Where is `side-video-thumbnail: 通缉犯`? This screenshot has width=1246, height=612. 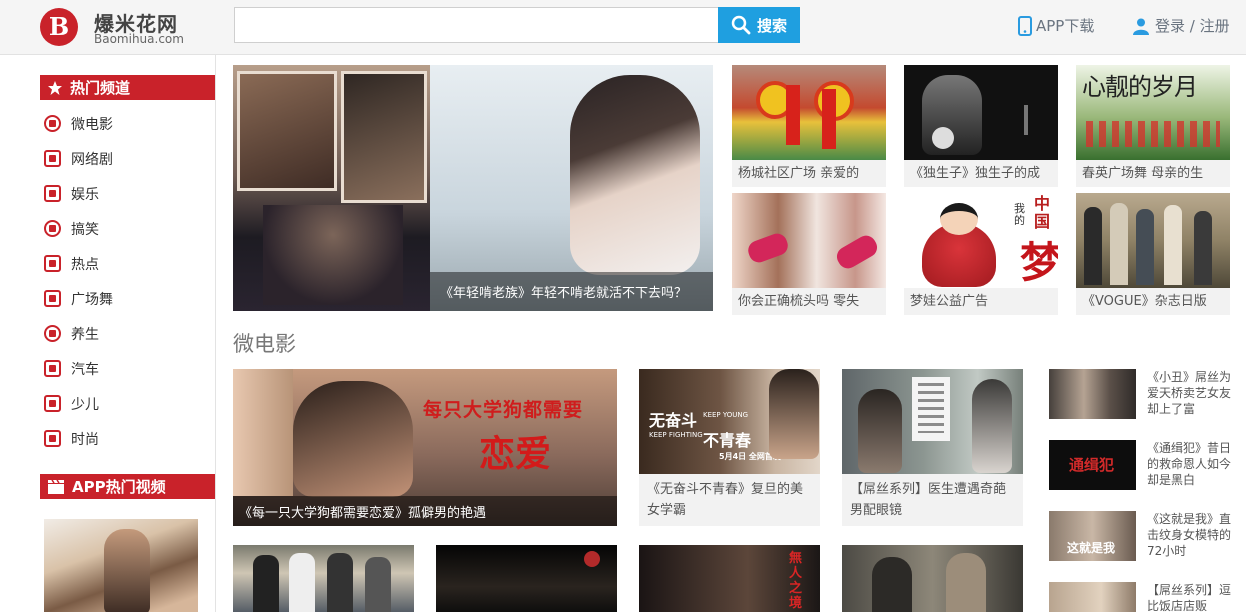 side-video-thumbnail: 通缉犯 is located at coordinates (1092, 465).